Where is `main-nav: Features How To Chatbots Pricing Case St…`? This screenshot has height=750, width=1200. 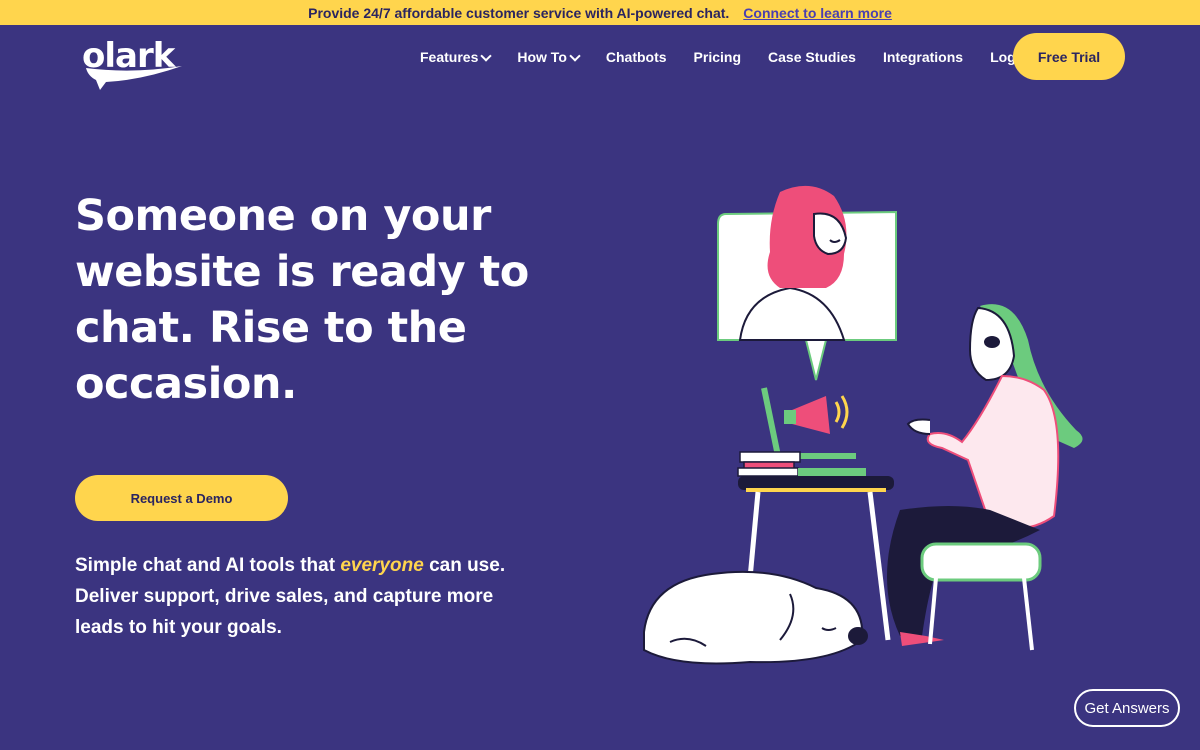
main-nav: Features How To Chatbots Pricing Case St… is located at coordinates (739, 57).